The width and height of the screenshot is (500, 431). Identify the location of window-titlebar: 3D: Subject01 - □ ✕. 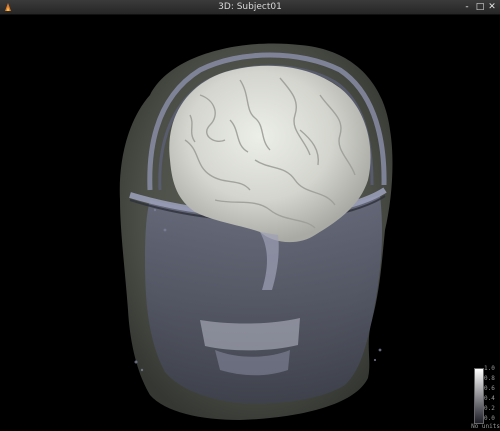
(250, 7).